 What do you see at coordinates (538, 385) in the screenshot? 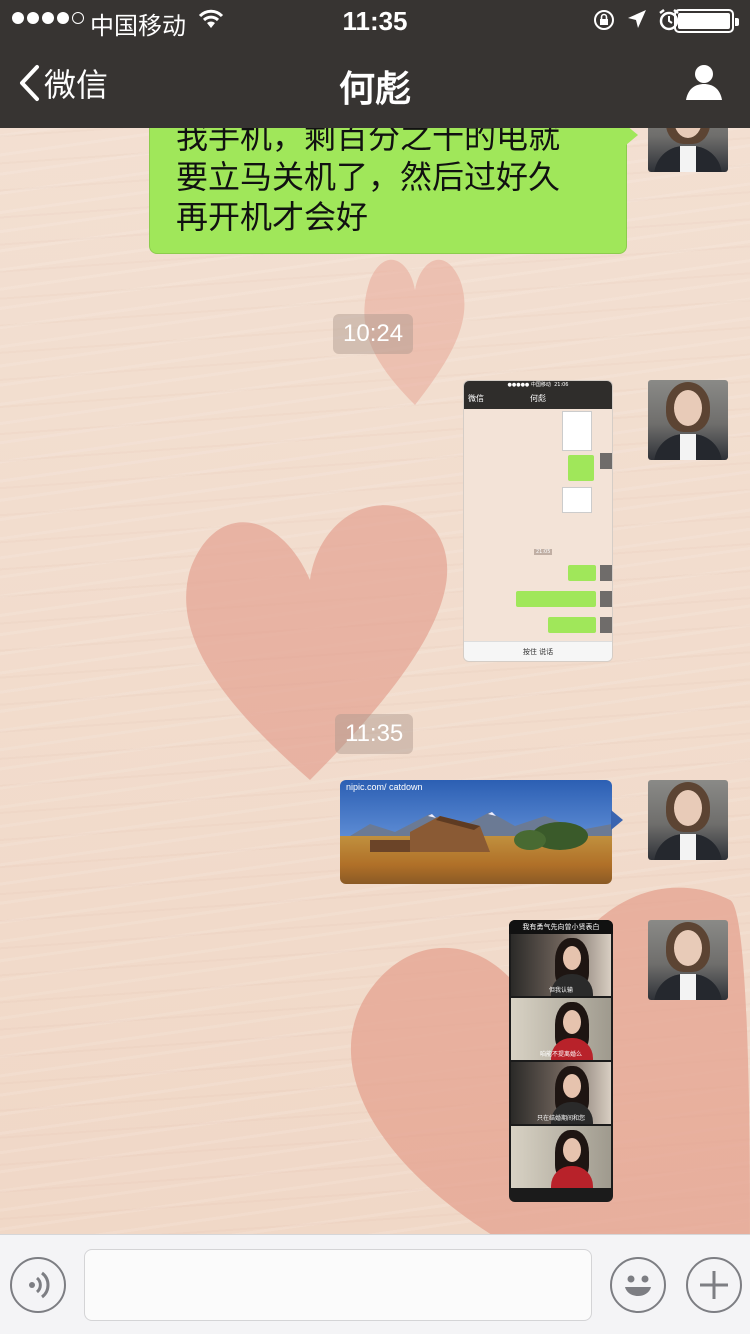
I see `thumbnail-status-bar: ●●●●● 中国移动 21:06` at bounding box center [538, 385].